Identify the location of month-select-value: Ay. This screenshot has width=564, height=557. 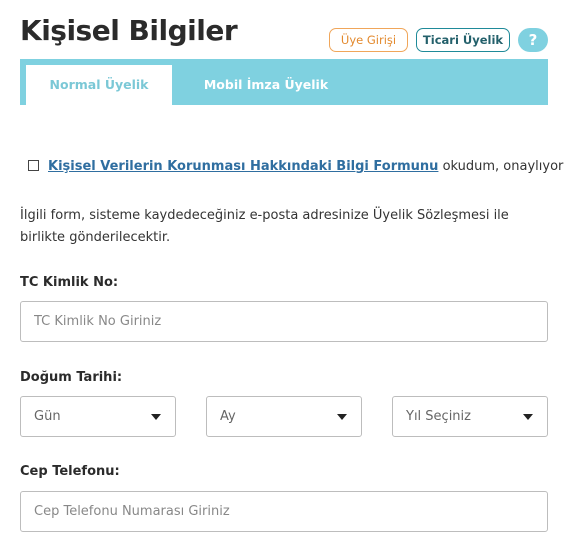
(228, 416).